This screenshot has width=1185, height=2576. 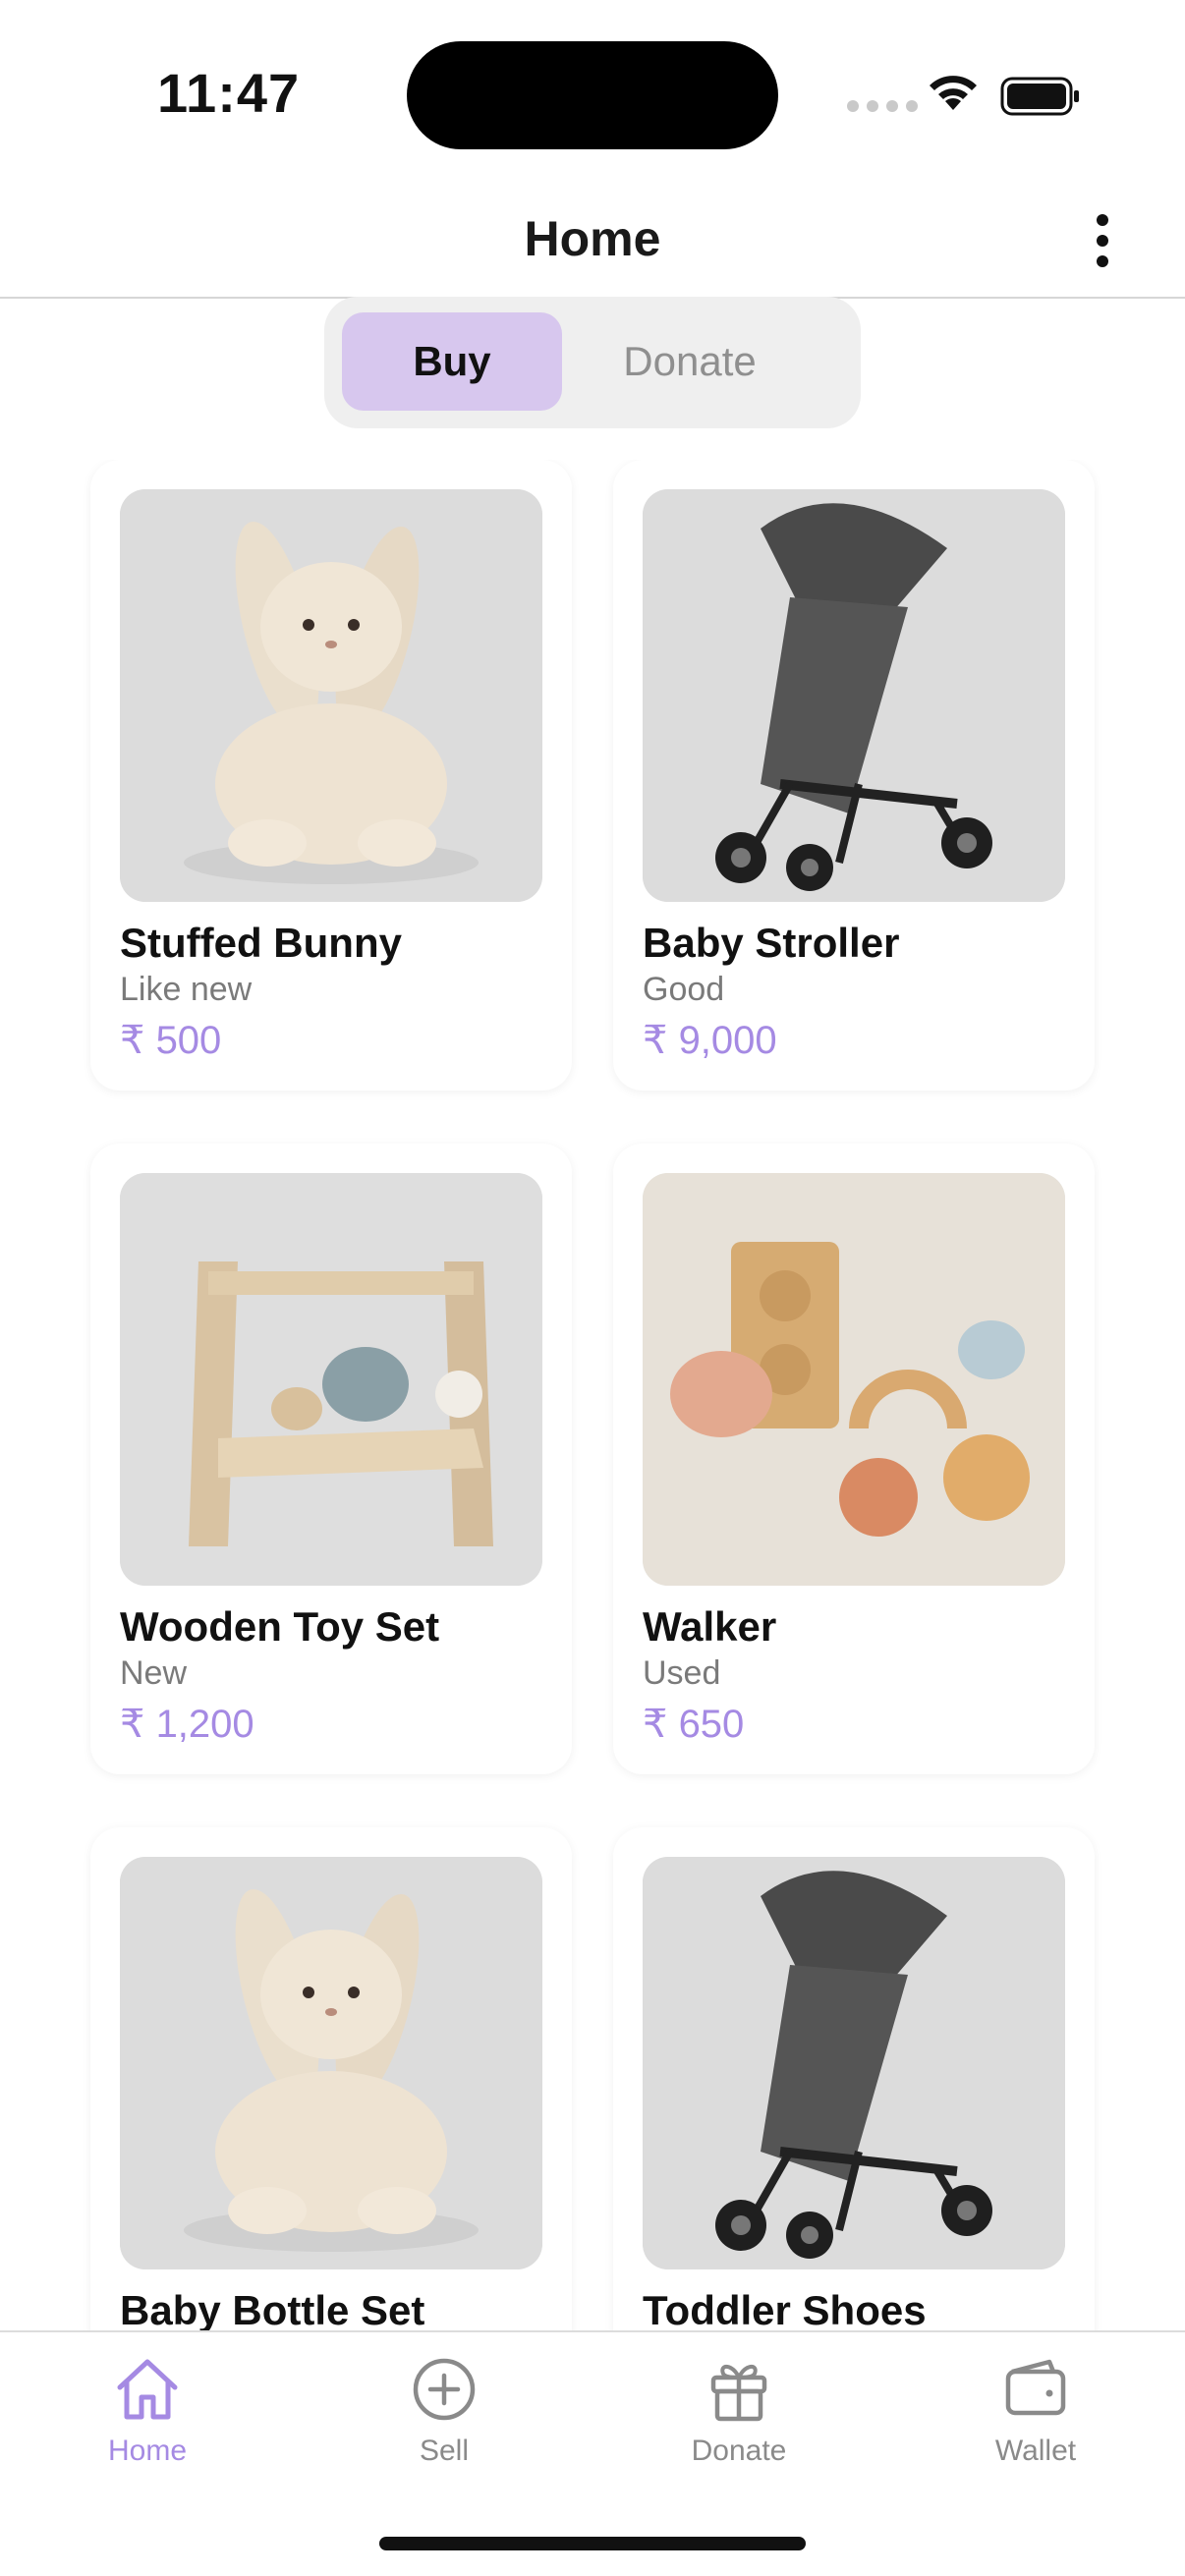 I want to click on product-card: Baby Stroller Good ₹ 9,000, so click(x=854, y=775).